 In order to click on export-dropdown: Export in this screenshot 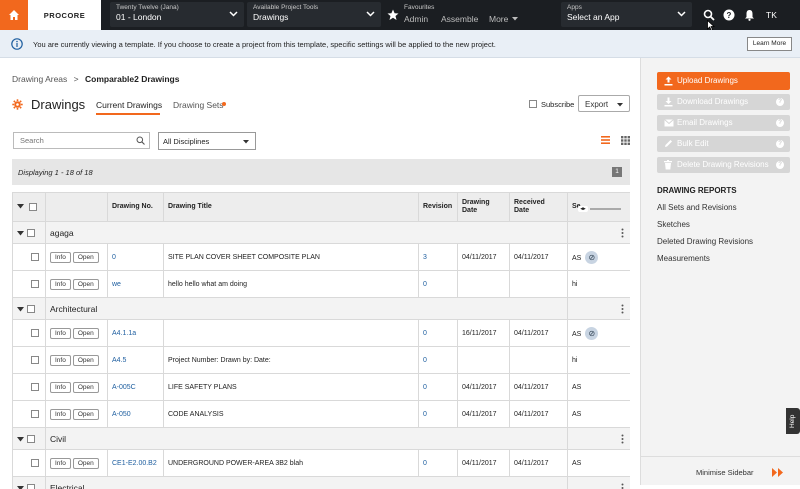, I will do `click(604, 103)`.